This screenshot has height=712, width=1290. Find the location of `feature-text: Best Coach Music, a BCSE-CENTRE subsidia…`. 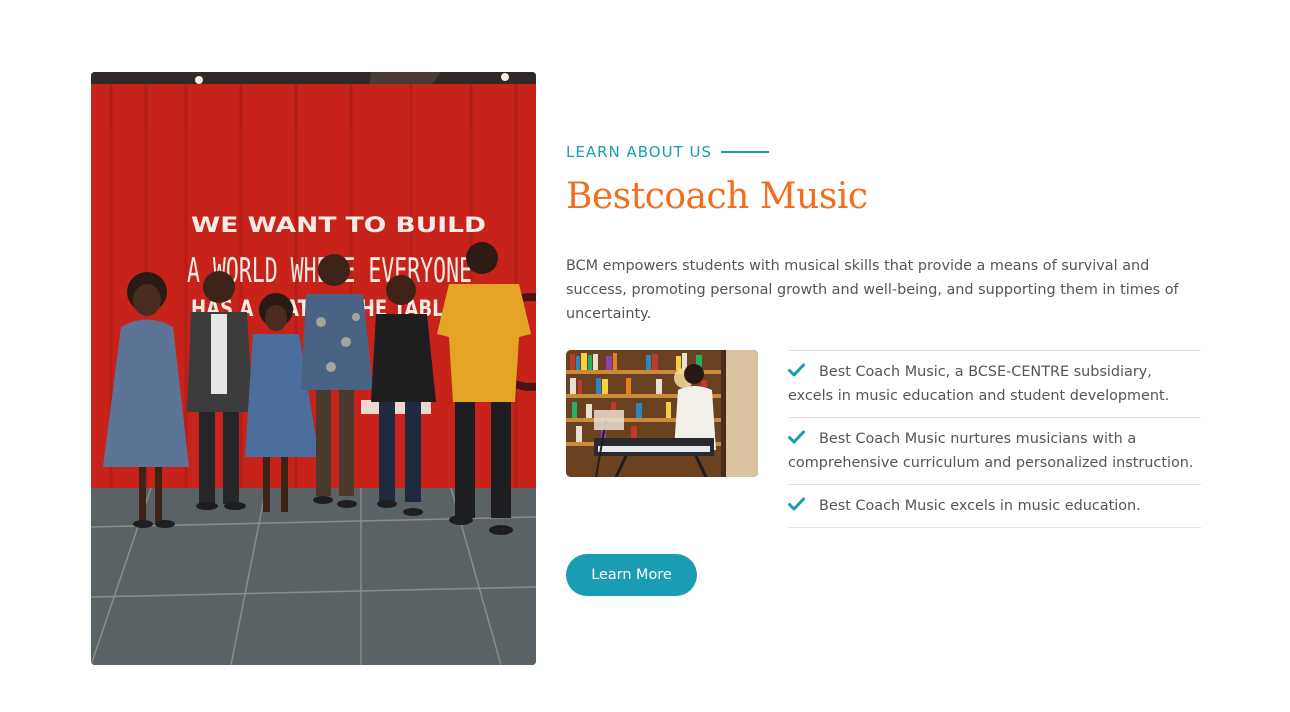

feature-text: Best Coach Music, a BCSE-CENTRE subsidia… is located at coordinates (979, 384).